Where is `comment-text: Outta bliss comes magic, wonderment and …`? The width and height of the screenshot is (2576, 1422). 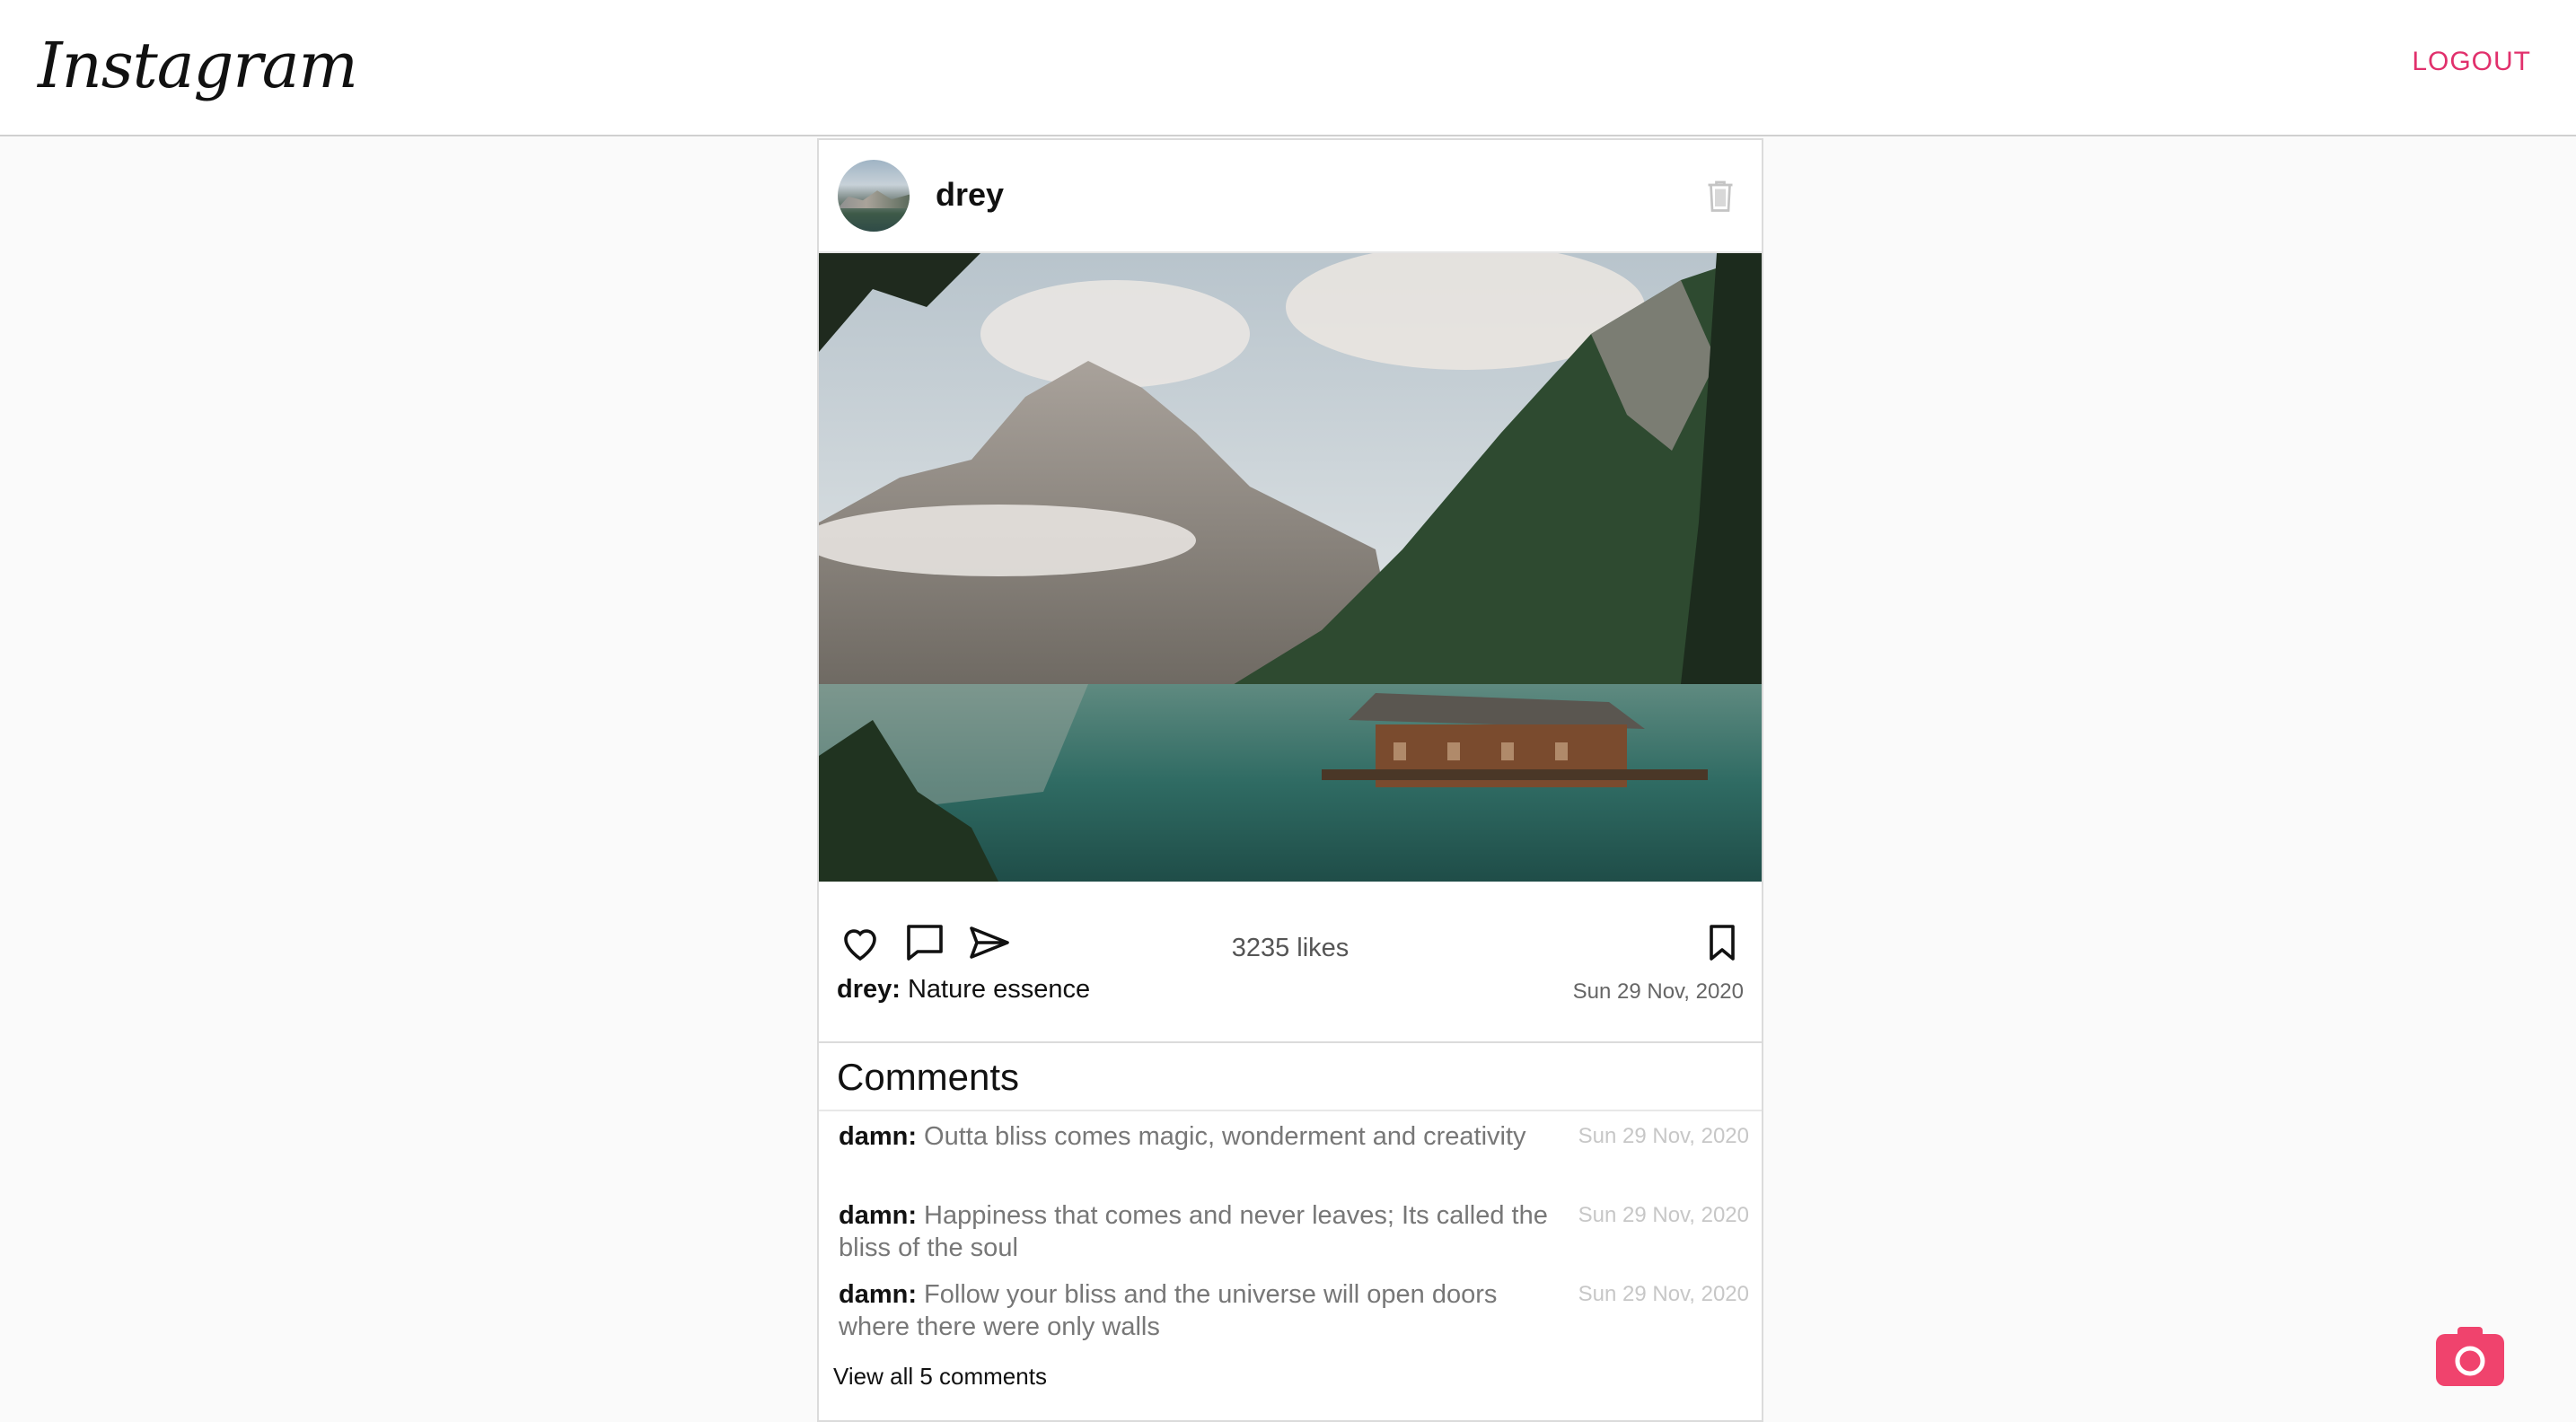 comment-text: Outta bliss comes magic, wonderment and … is located at coordinates (1221, 1136).